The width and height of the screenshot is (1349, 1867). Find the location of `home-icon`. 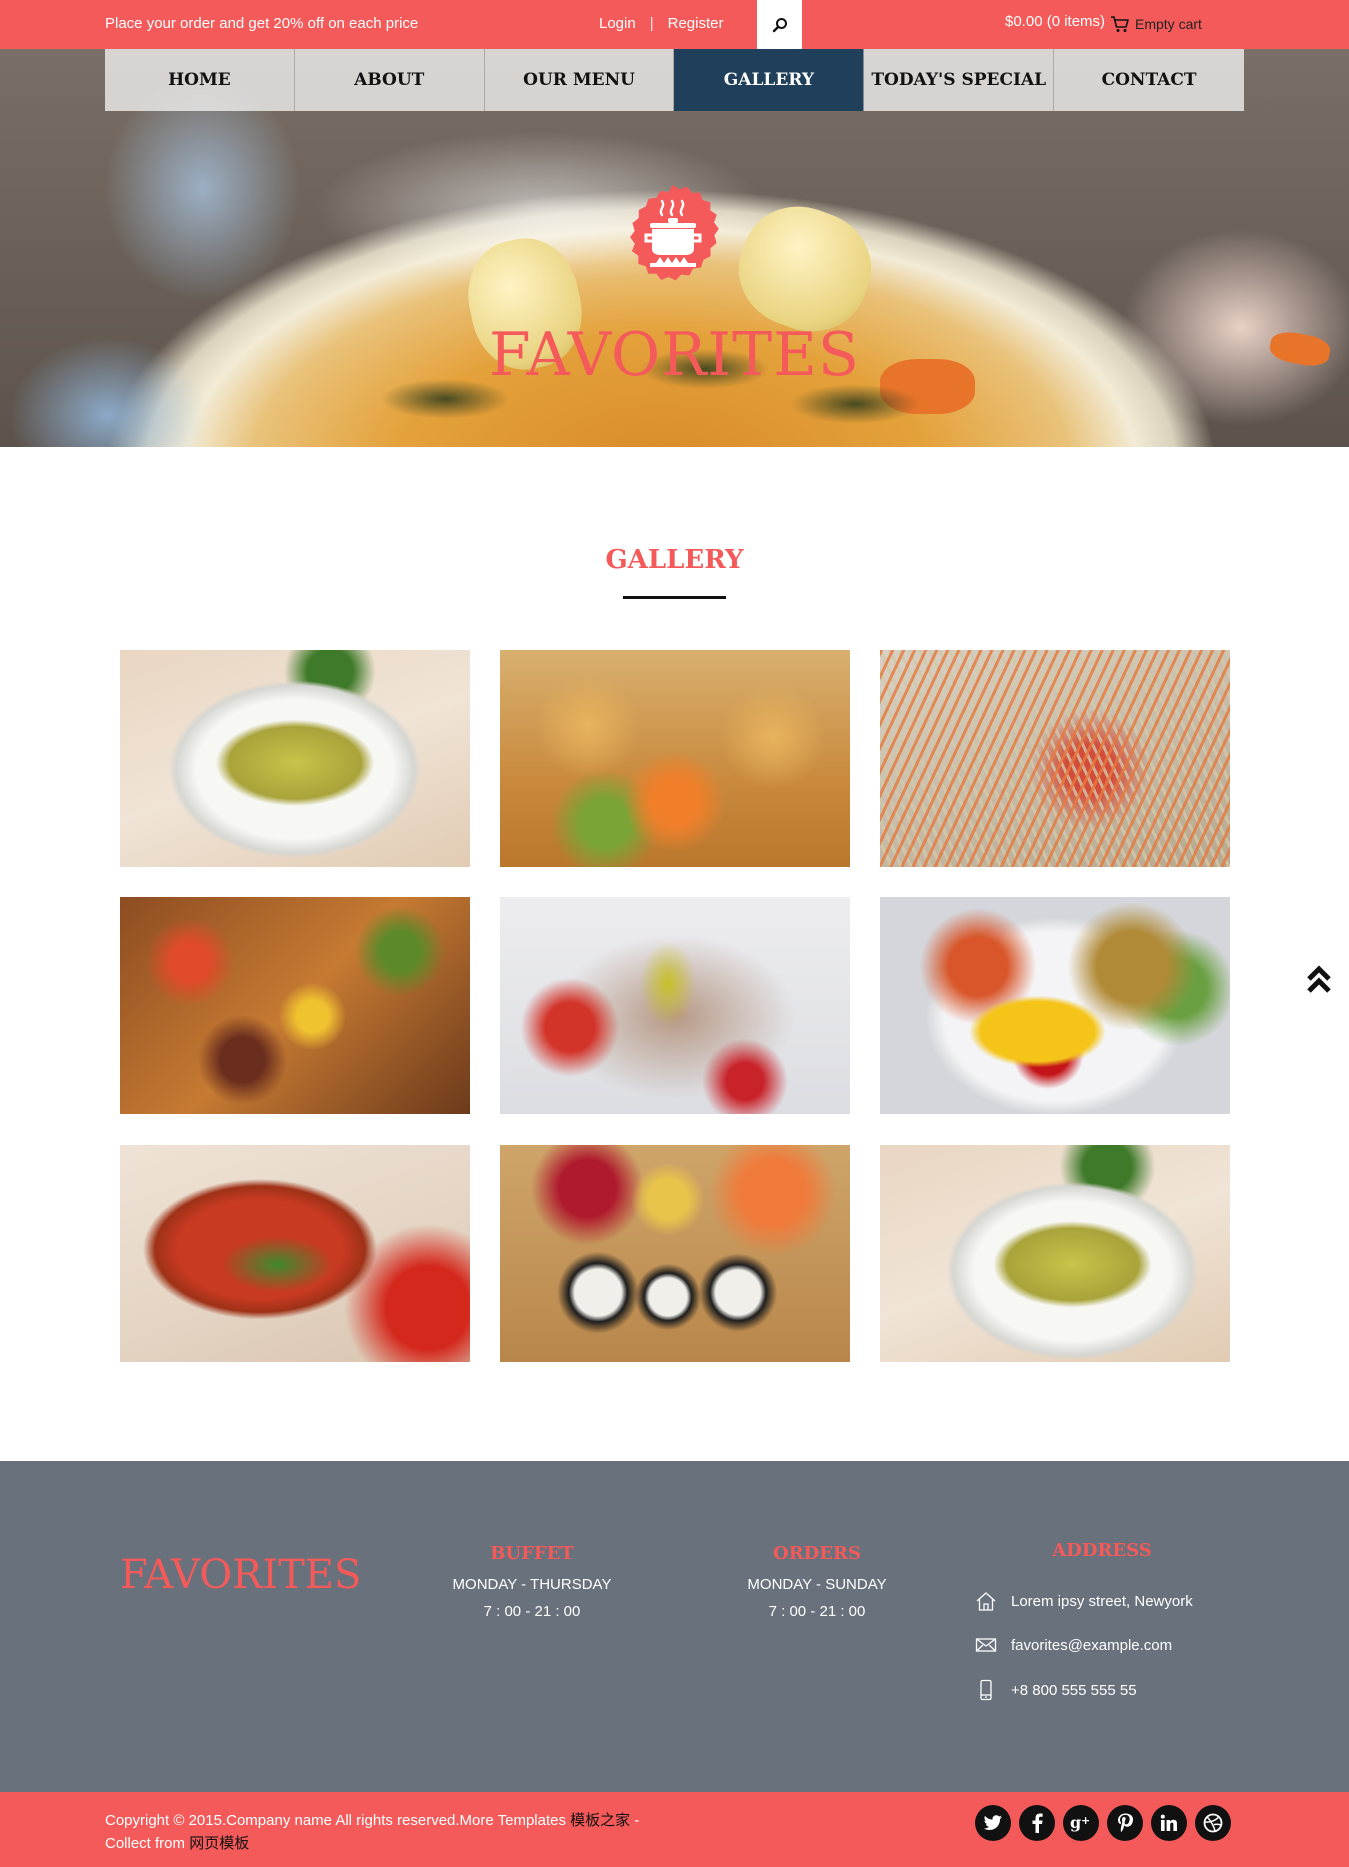

home-icon is located at coordinates (986, 1601).